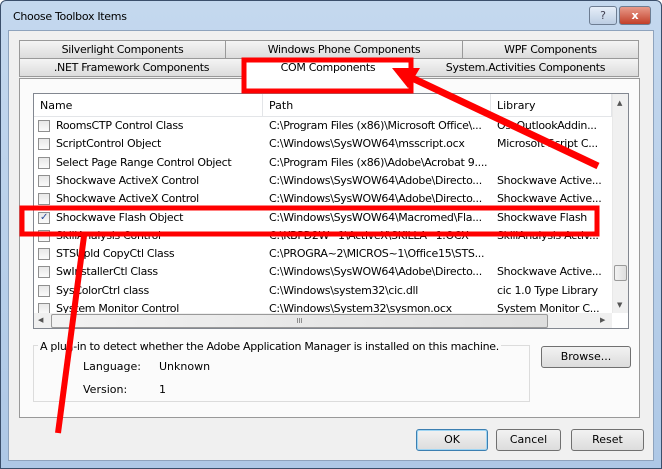 Image resolution: width=662 pixels, height=469 pixels. What do you see at coordinates (504, 121) in the screenshot?
I see `annotation-arrow-line` at bounding box center [504, 121].